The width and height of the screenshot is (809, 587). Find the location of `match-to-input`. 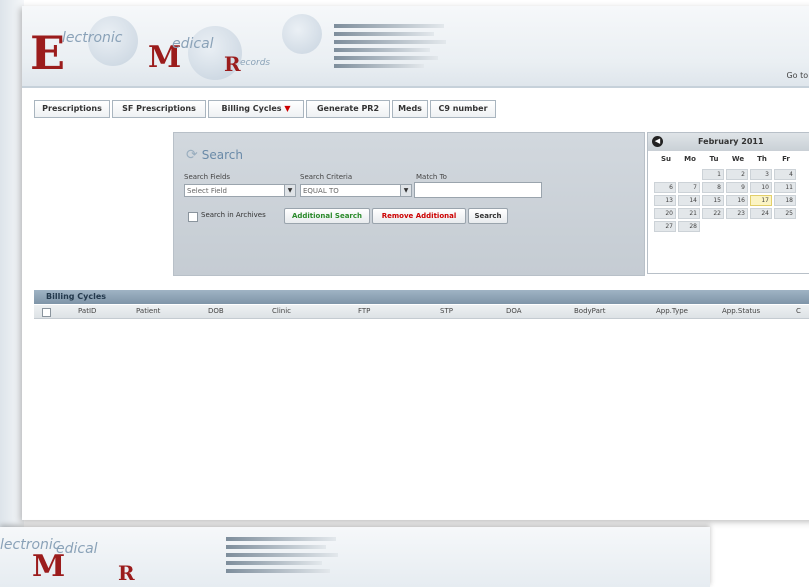

match-to-input is located at coordinates (478, 190).